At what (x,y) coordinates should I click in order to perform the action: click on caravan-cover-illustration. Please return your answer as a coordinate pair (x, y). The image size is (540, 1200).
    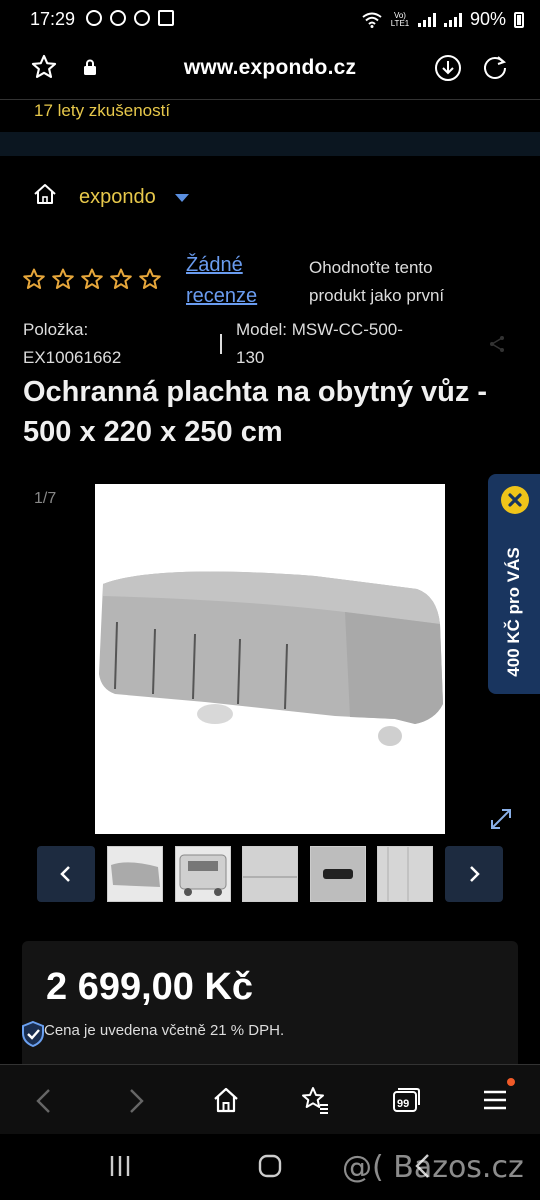
    Looking at the image, I should click on (271, 658).